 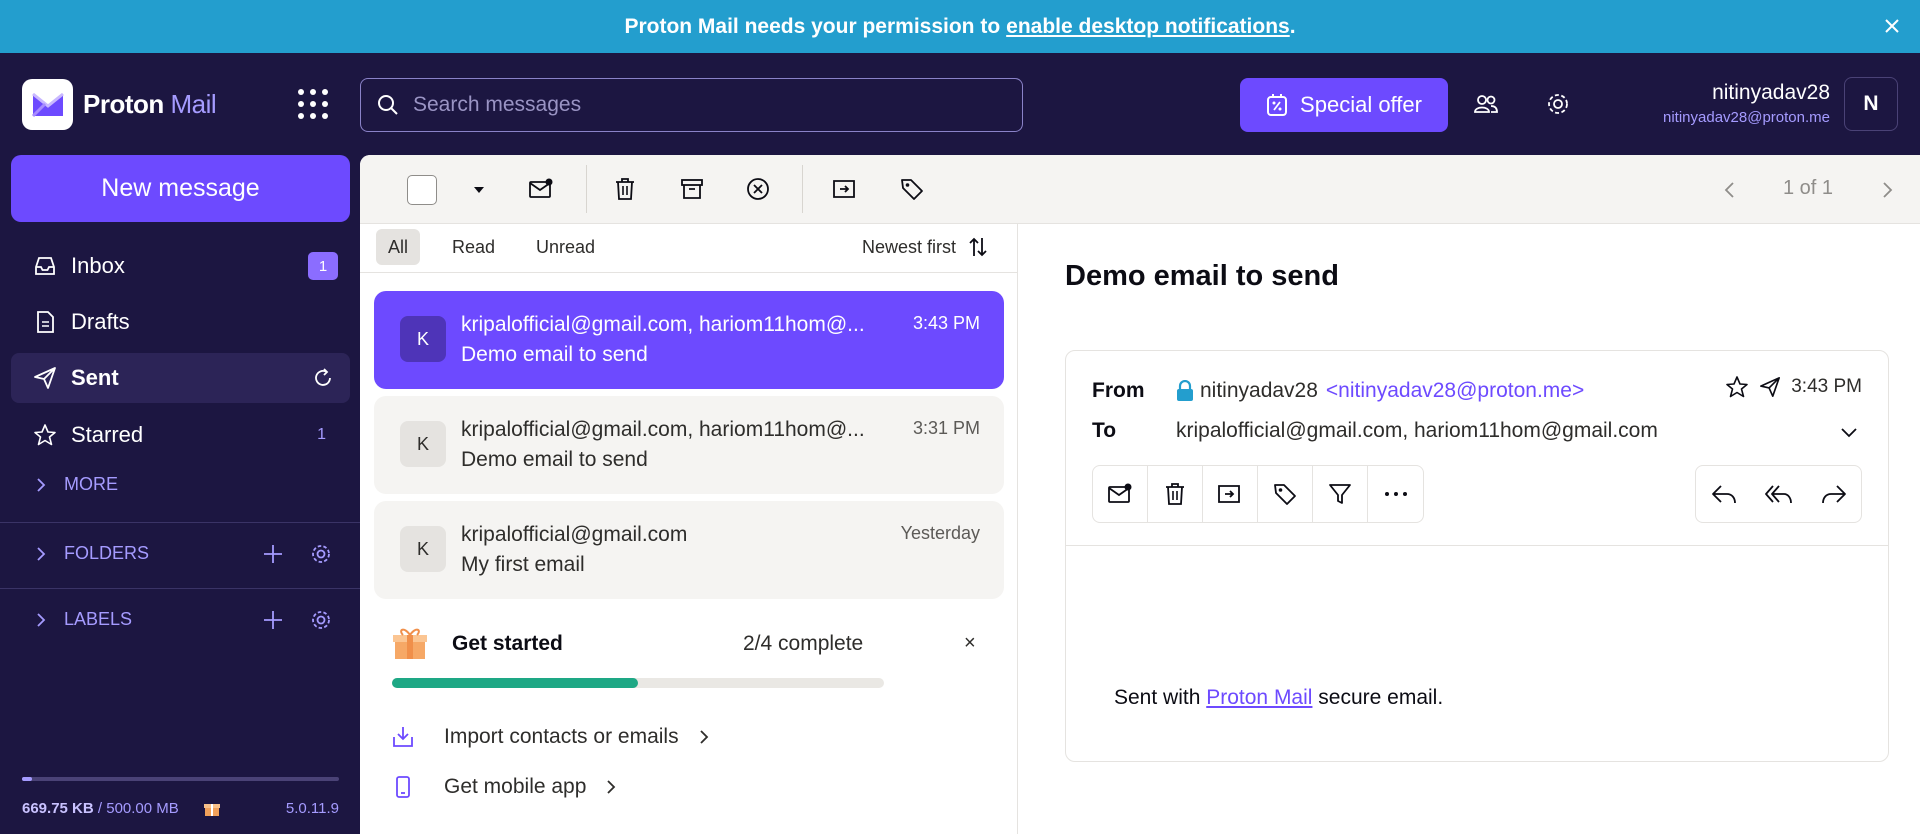 What do you see at coordinates (1558, 104) in the screenshot?
I see `settings-gear-icon` at bounding box center [1558, 104].